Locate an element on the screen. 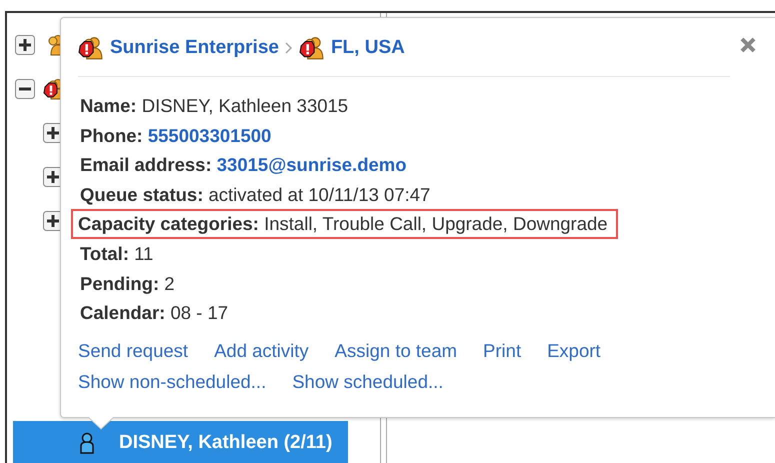 The height and width of the screenshot is (463, 775). tree-item: DISNEY, Kathleen (2/11) is located at coordinates (180, 442).